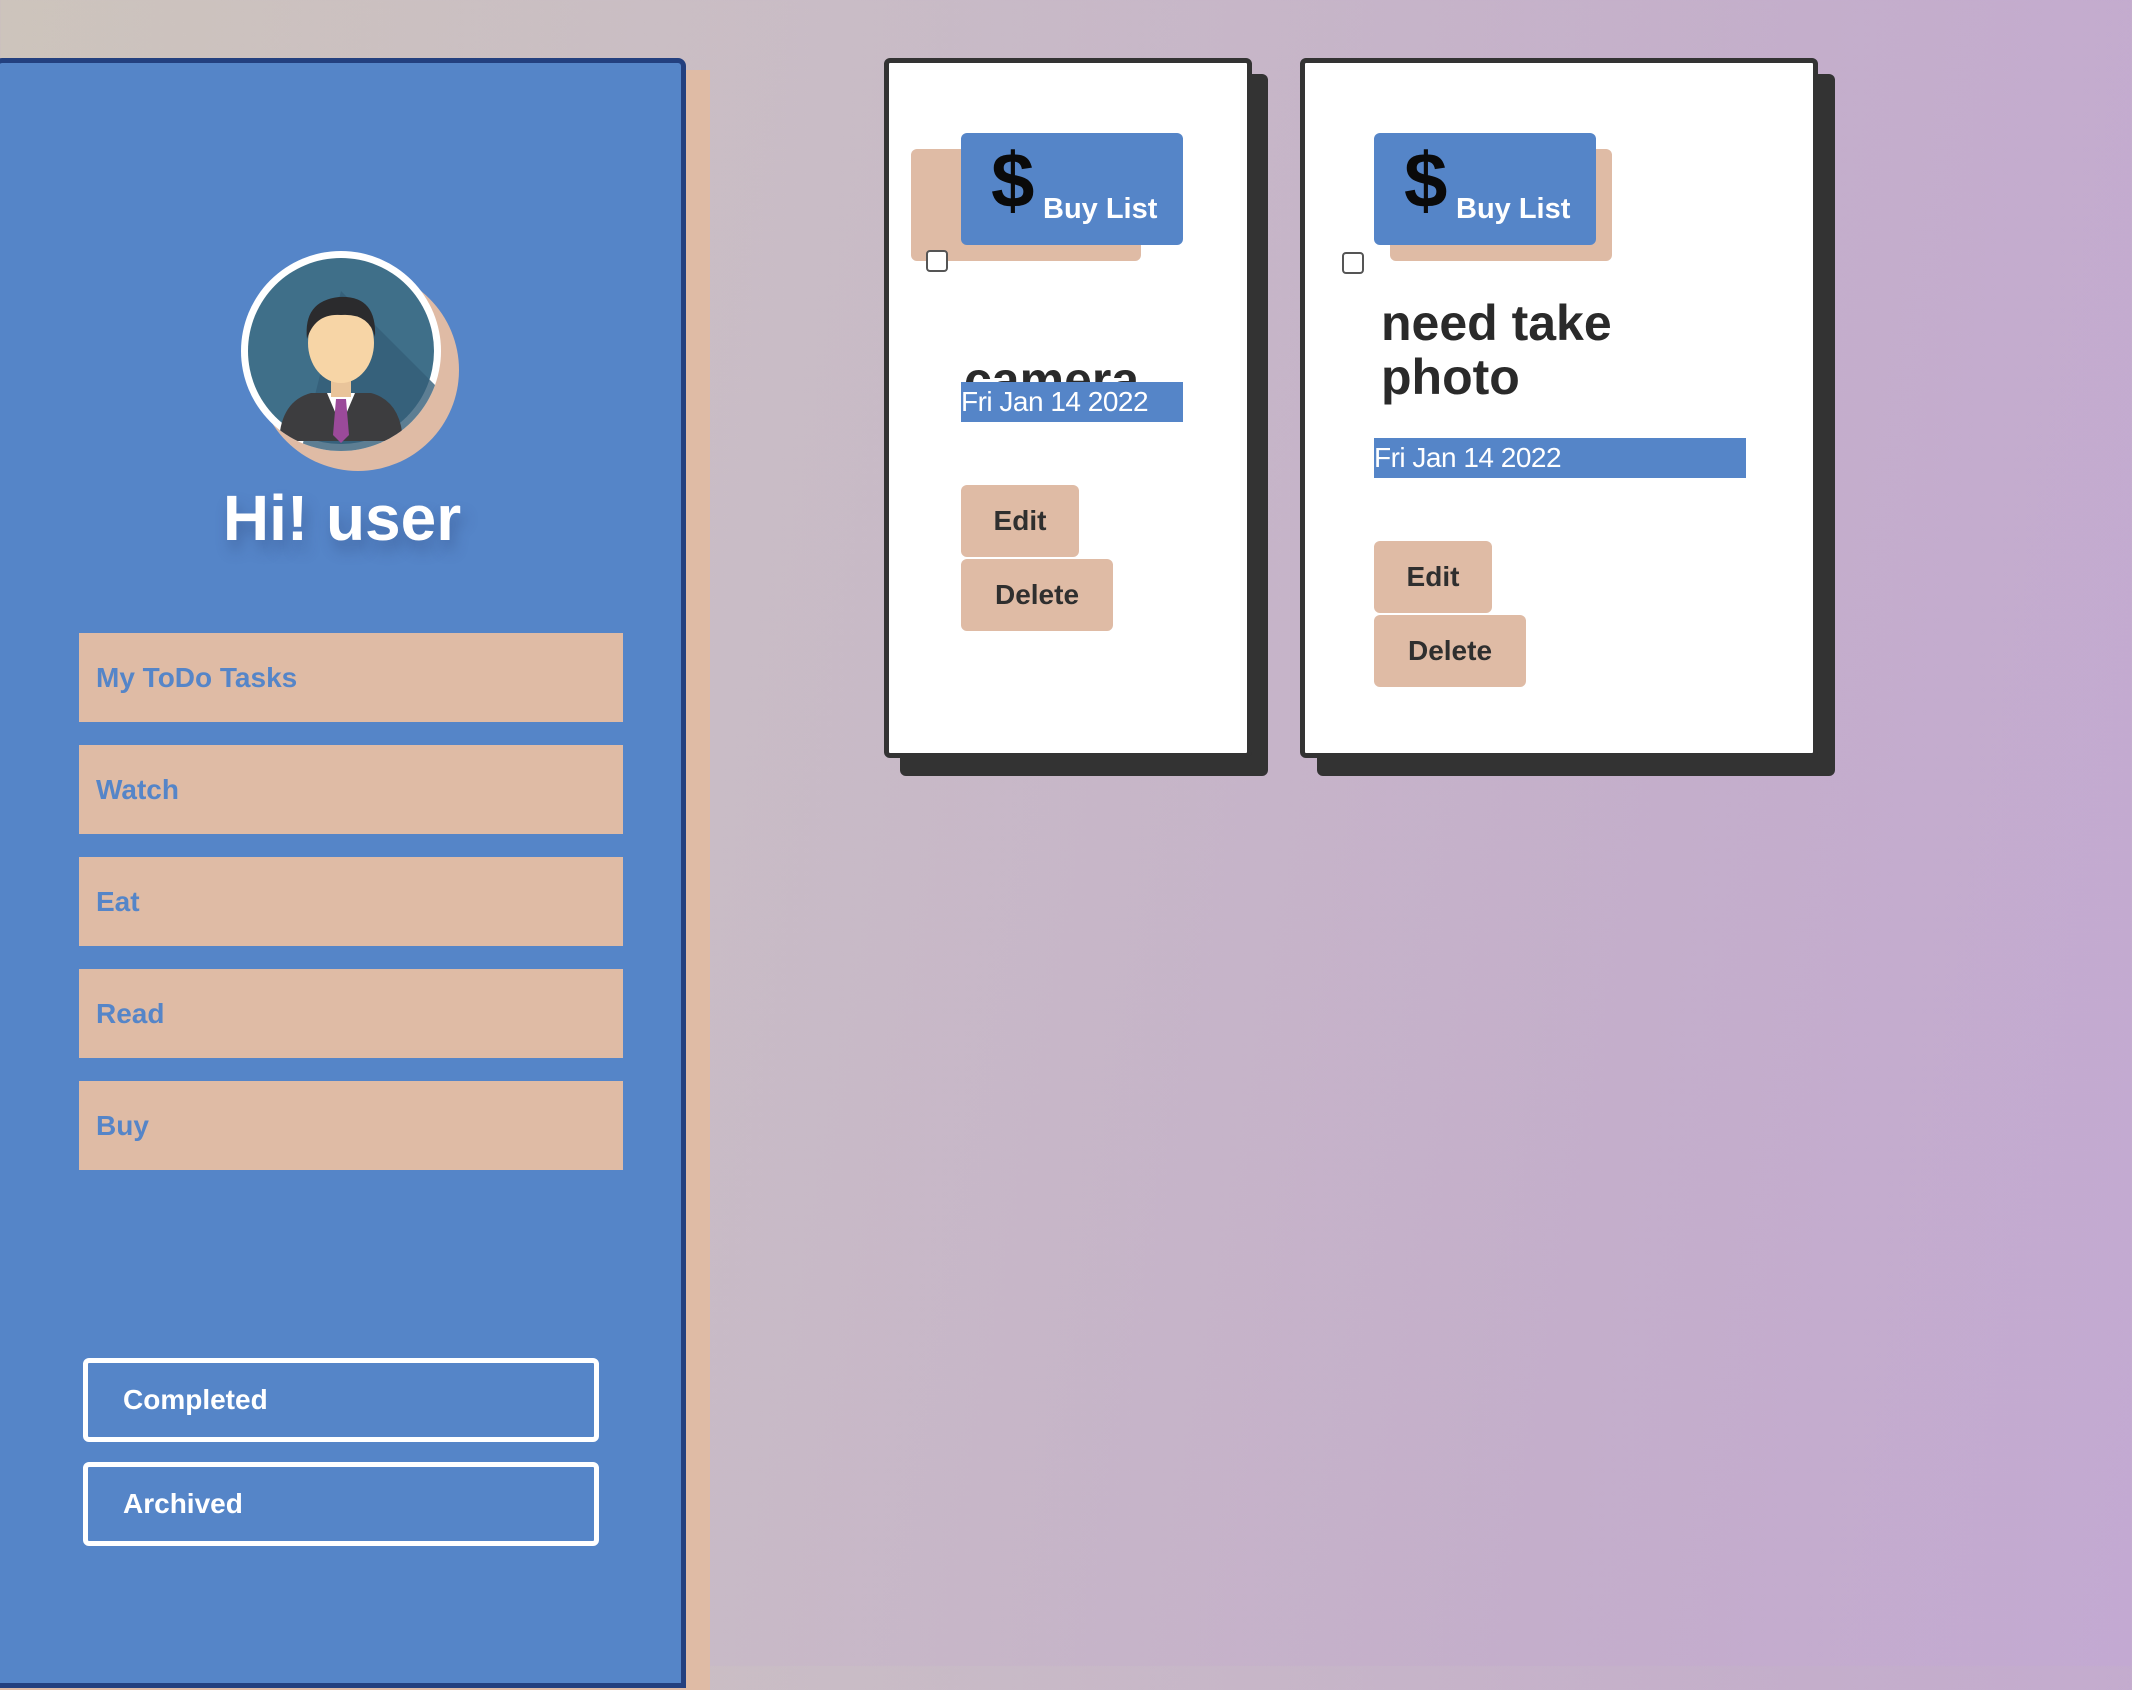  I want to click on task-title: need take photo, so click(1496, 350).